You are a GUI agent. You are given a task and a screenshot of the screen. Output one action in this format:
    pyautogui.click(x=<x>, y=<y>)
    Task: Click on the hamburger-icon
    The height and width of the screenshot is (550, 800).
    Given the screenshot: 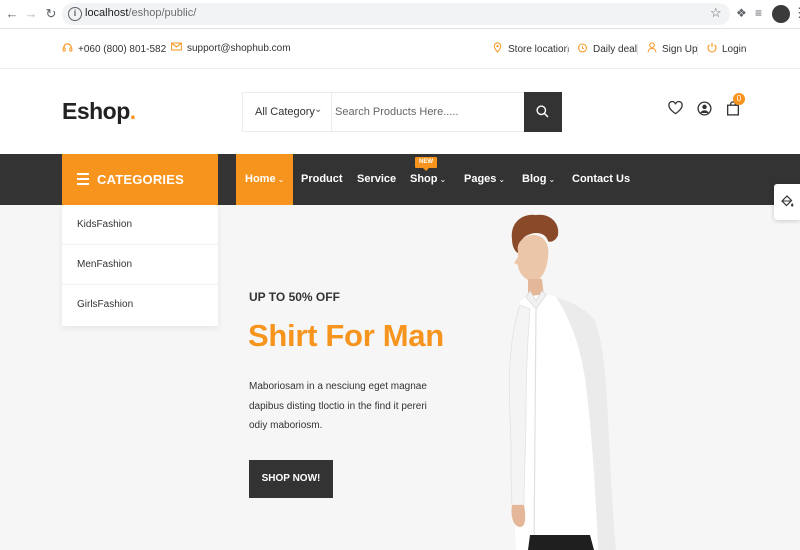 What is the action you would take?
    pyautogui.click(x=83, y=179)
    